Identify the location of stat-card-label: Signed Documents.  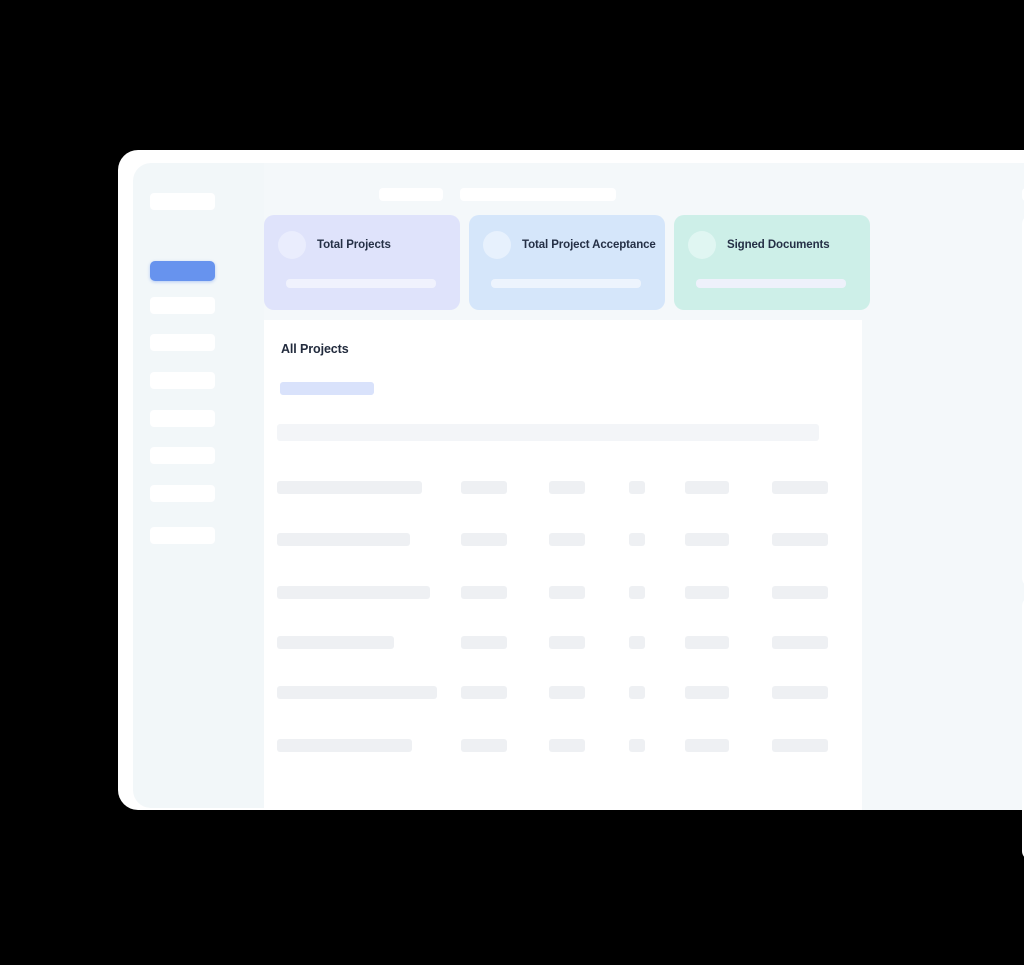
(778, 245).